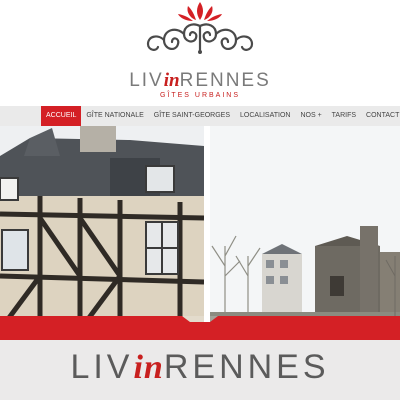 The width and height of the screenshot is (400, 400). Describe the element at coordinates (344, 116) in the screenshot. I see `nav-item-tarifs: TARIFS` at that location.